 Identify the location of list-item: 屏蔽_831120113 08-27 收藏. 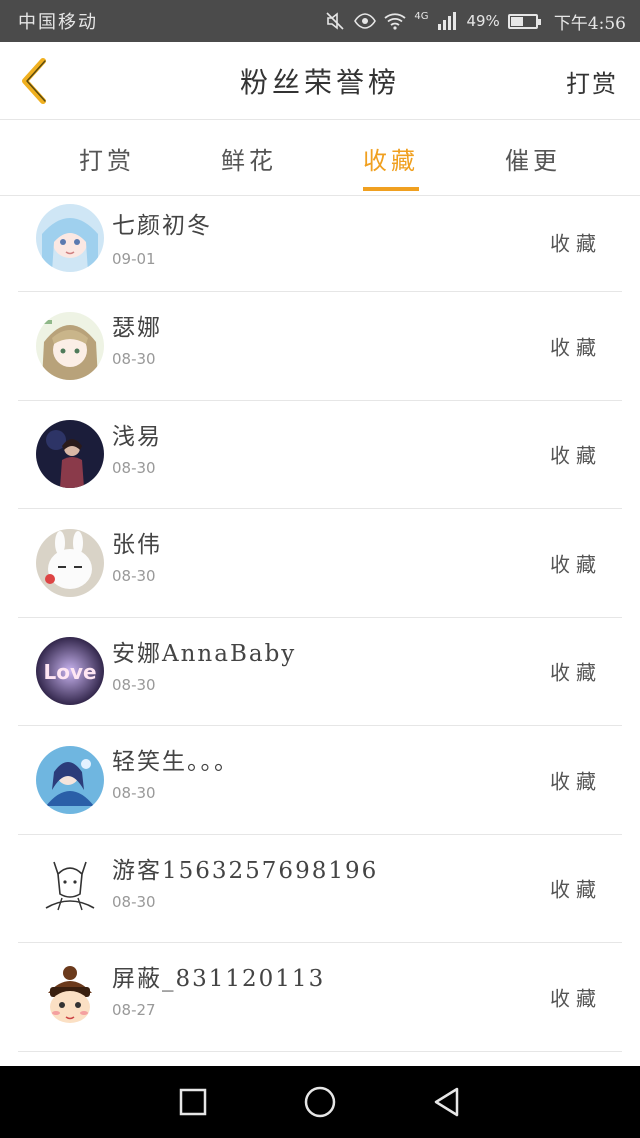
(320, 997).